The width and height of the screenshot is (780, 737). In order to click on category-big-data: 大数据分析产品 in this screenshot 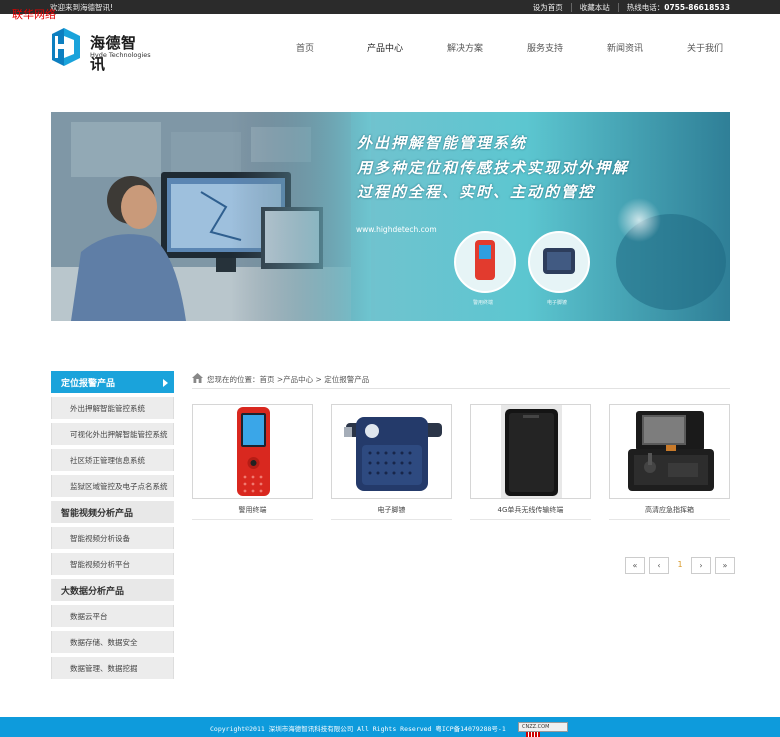, I will do `click(112, 590)`.